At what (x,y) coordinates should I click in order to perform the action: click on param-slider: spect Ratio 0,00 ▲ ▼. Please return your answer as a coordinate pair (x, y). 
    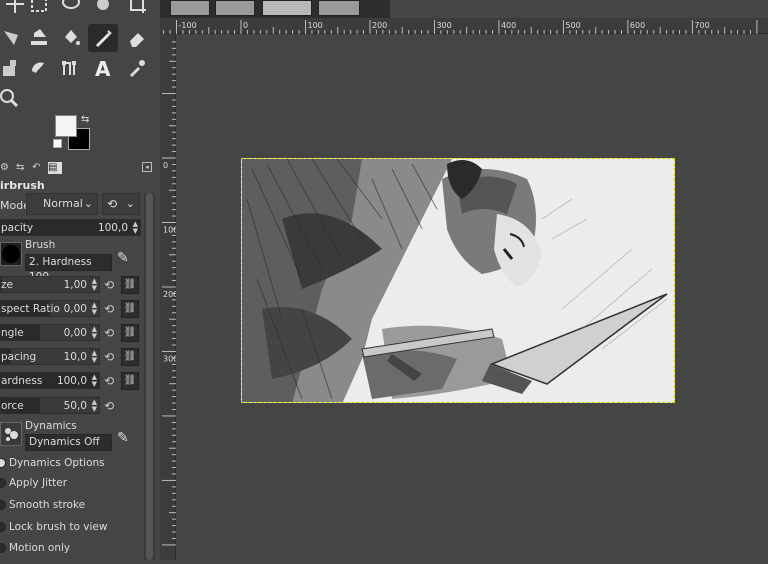
    Looking at the image, I should click on (50, 308).